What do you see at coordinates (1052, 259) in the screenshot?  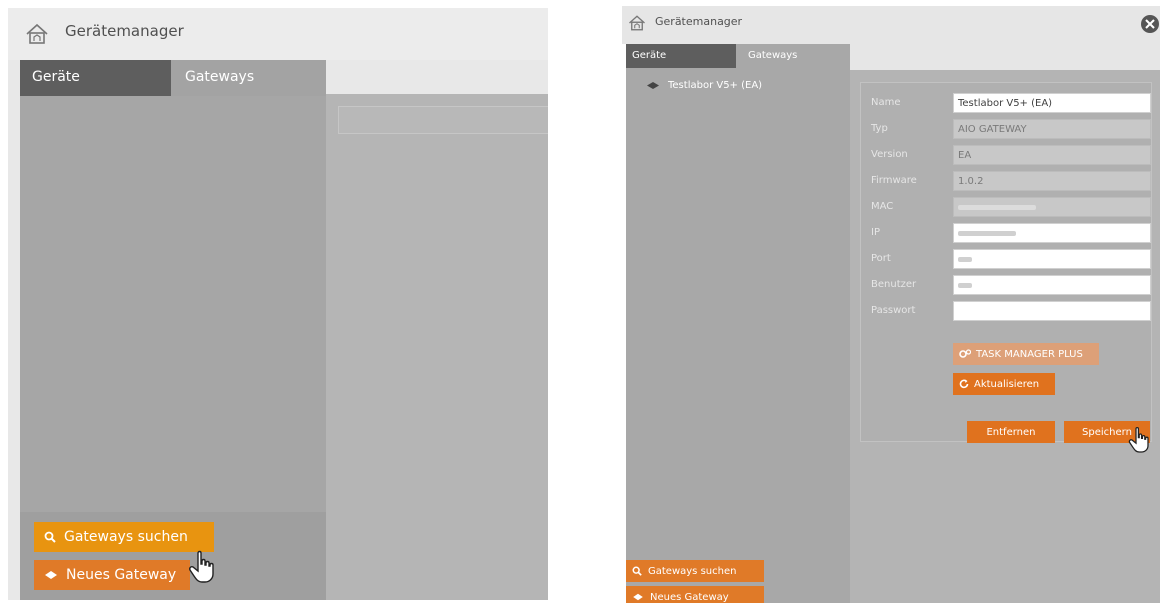 I see `port-field` at bounding box center [1052, 259].